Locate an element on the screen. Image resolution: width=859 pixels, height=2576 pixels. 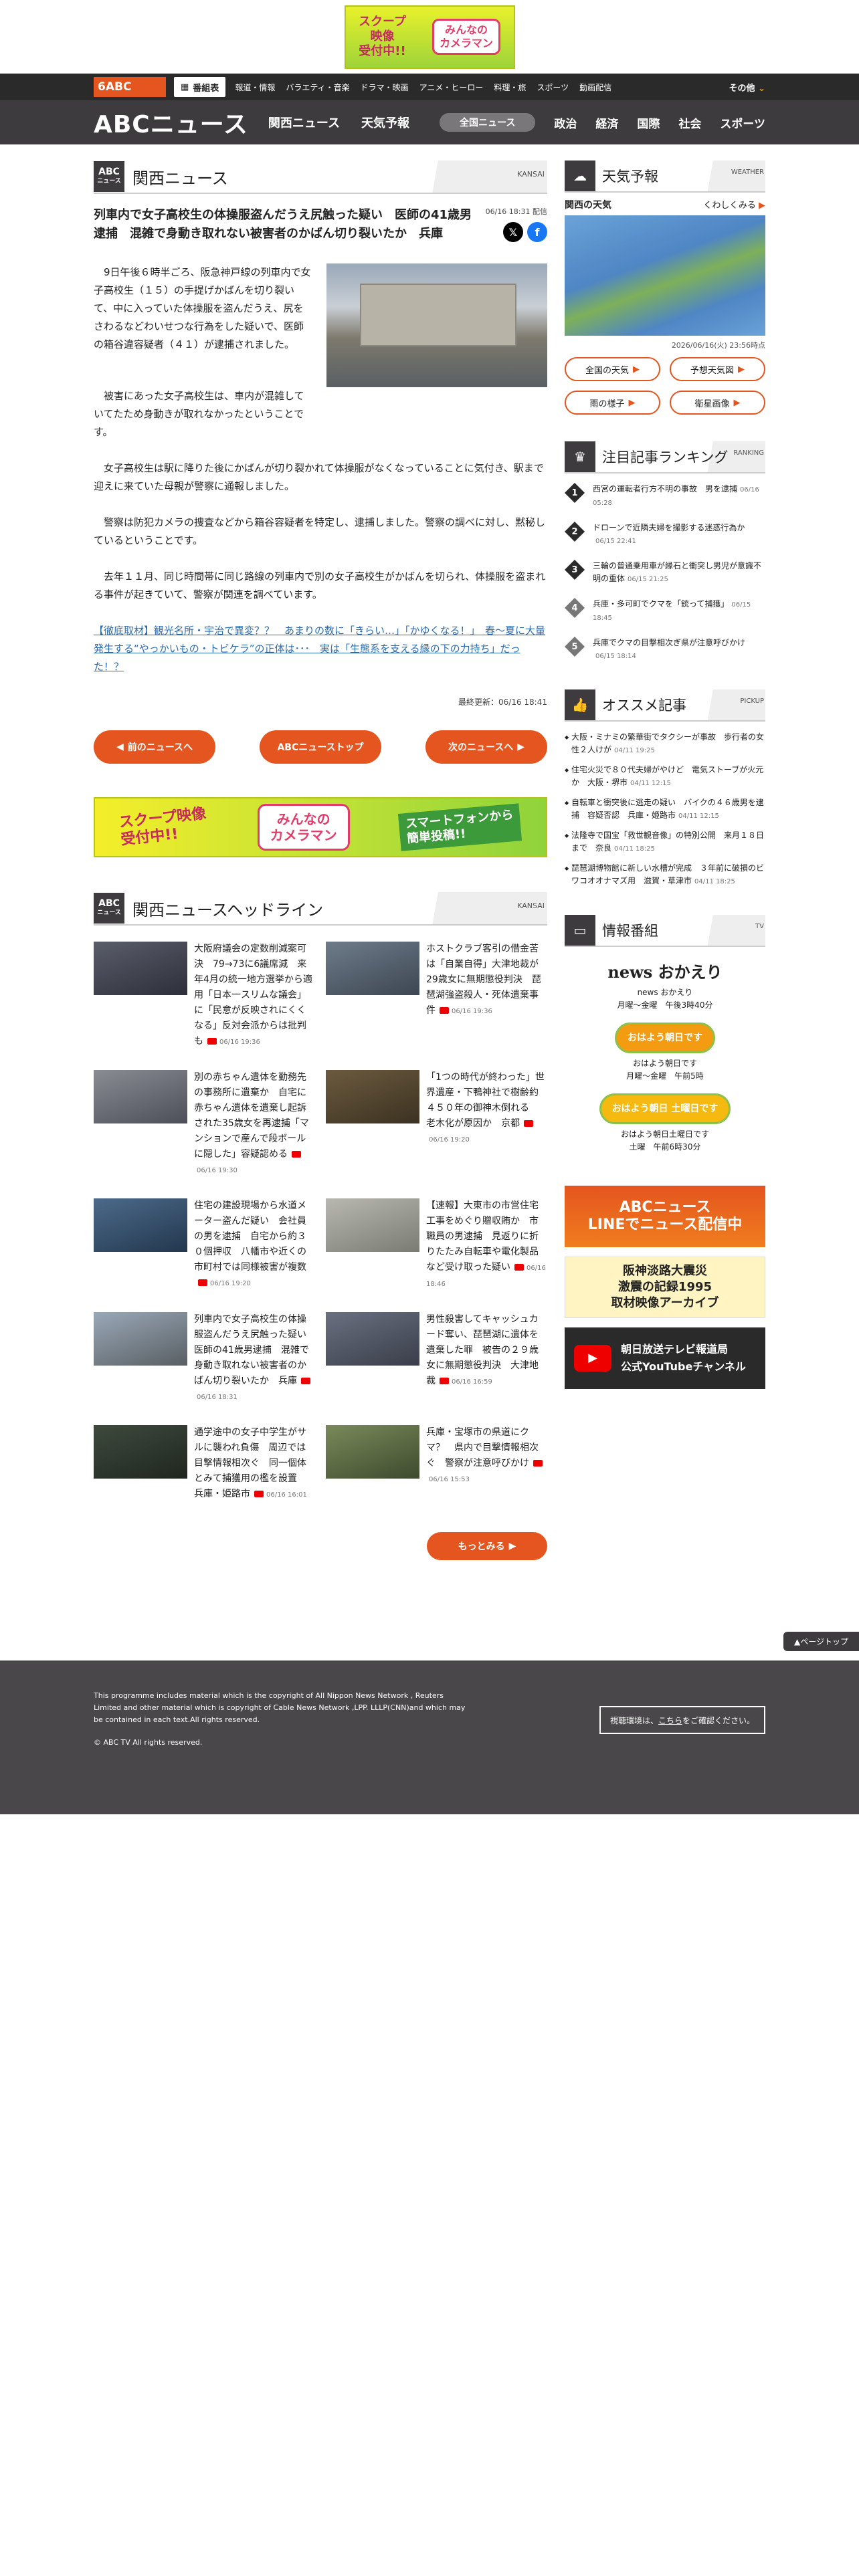
weather-detail-link: くわしくみる ▶ is located at coordinates (734, 204).